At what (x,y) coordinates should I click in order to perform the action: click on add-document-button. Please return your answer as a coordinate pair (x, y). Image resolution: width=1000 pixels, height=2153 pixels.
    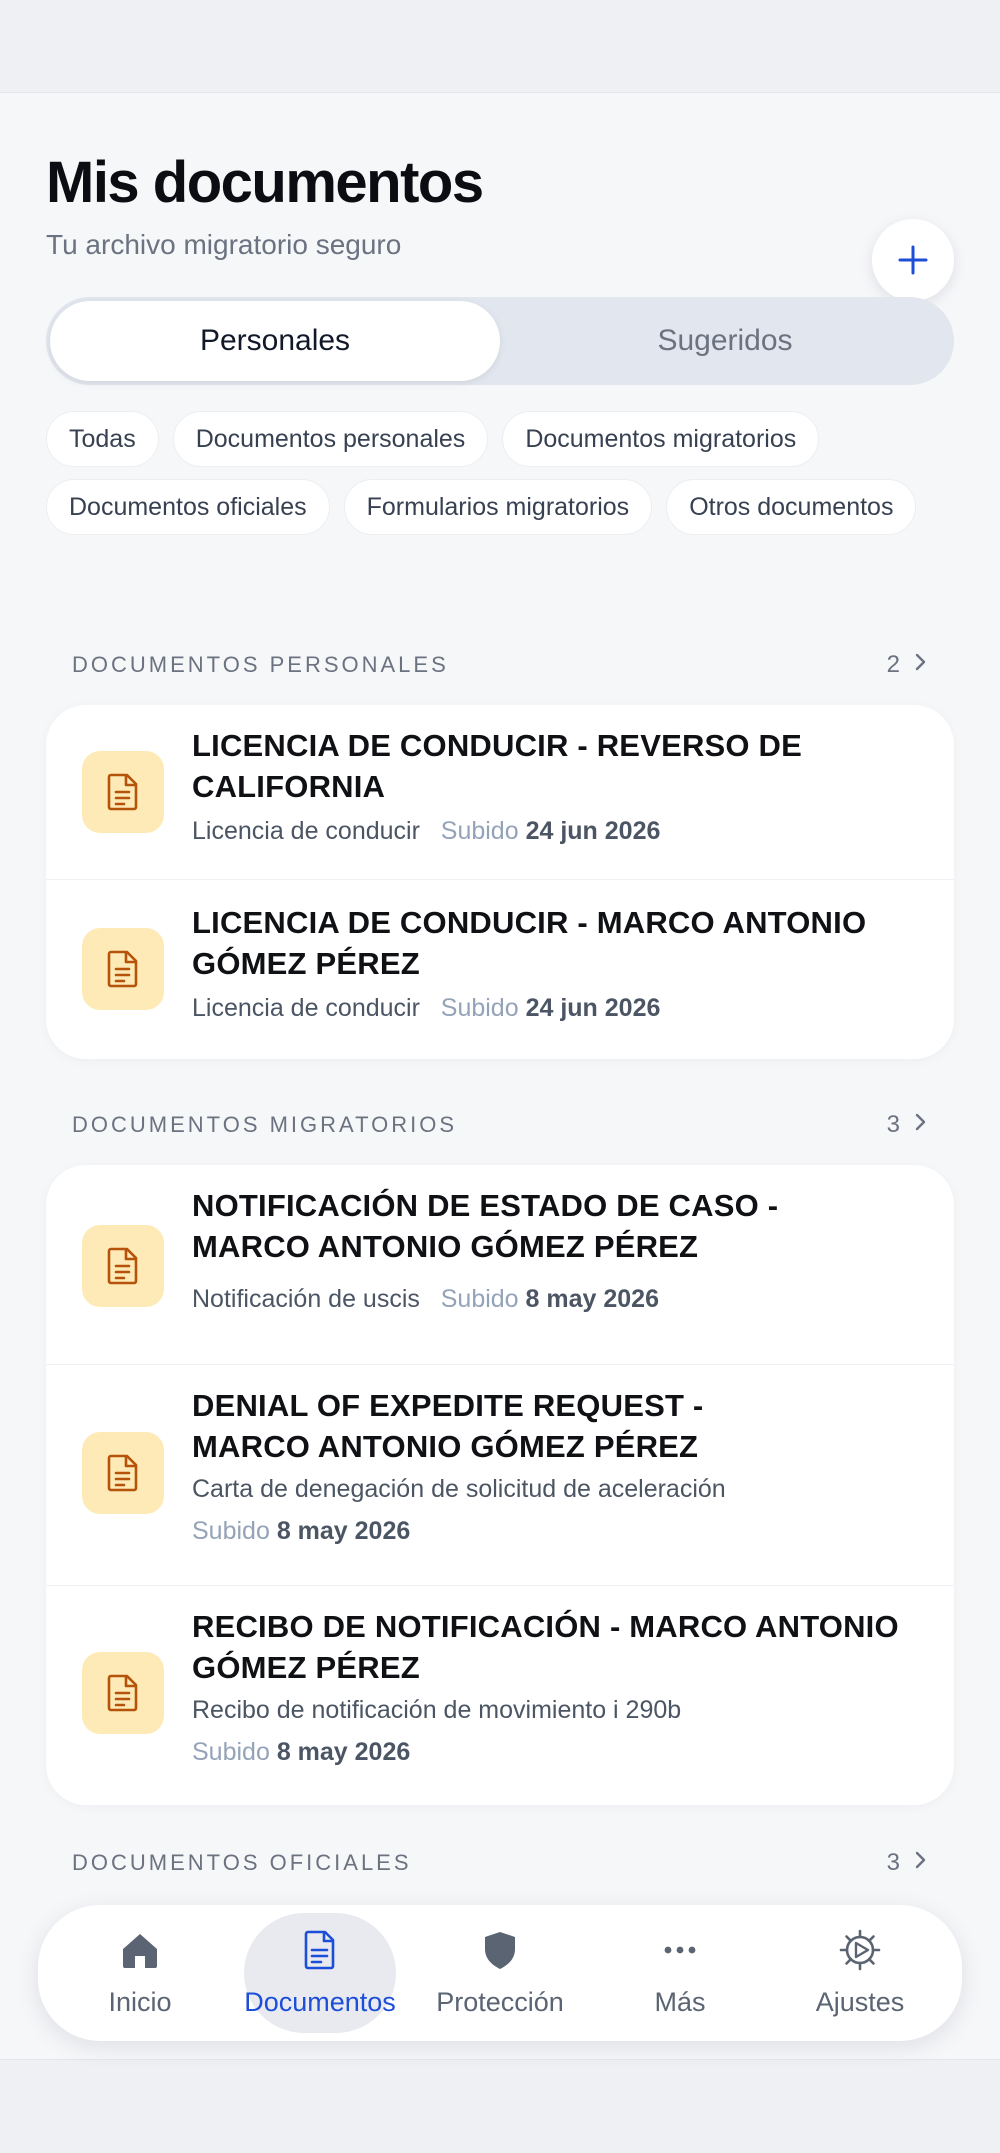
    Looking at the image, I should click on (913, 260).